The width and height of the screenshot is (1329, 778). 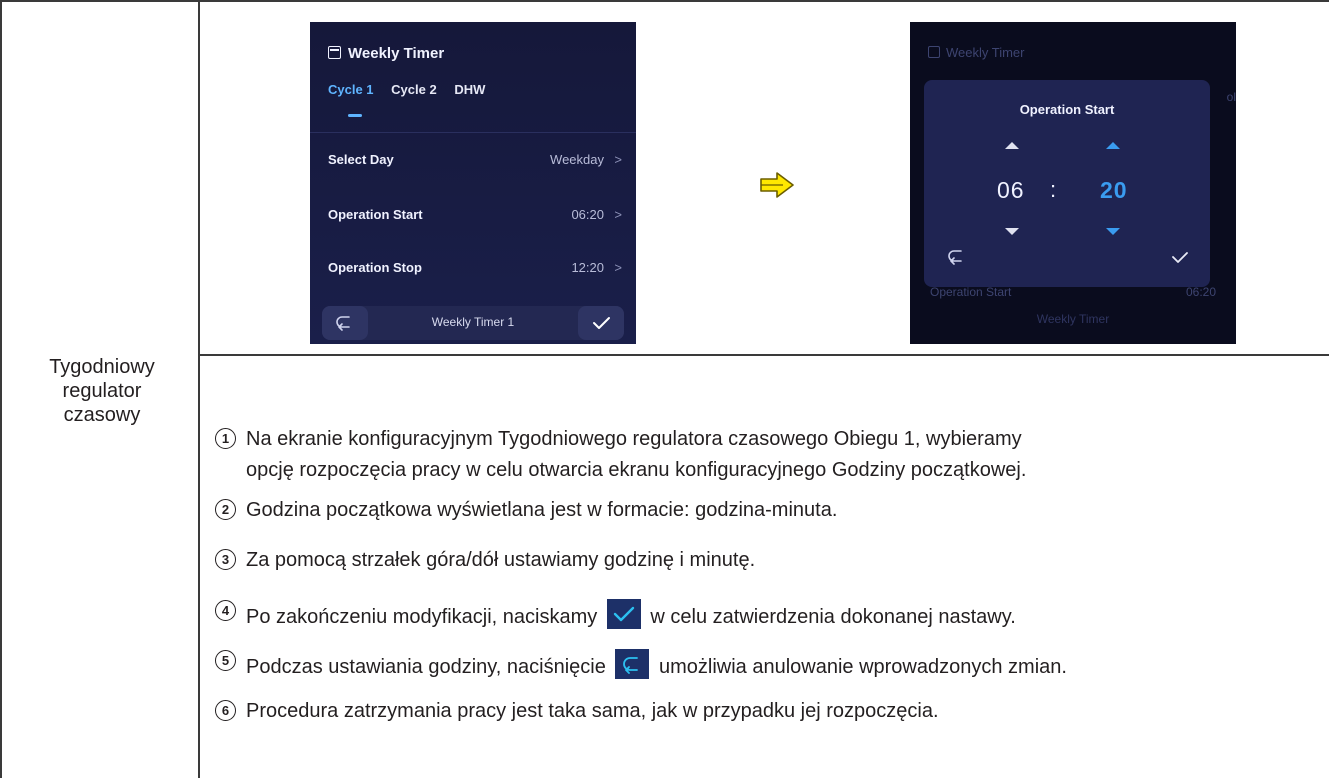 What do you see at coordinates (475, 163) in the screenshot?
I see `select-day-row: Select Day Weekday >` at bounding box center [475, 163].